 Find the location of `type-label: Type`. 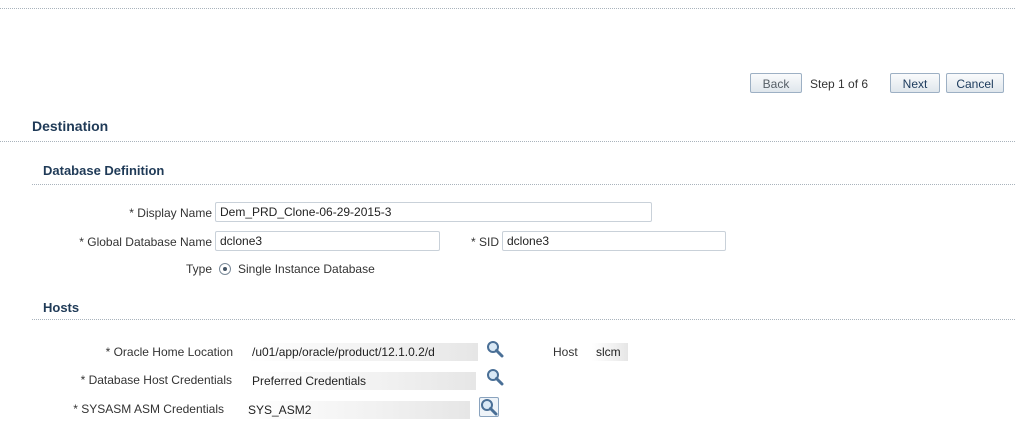

type-label: Type is located at coordinates (198, 269).